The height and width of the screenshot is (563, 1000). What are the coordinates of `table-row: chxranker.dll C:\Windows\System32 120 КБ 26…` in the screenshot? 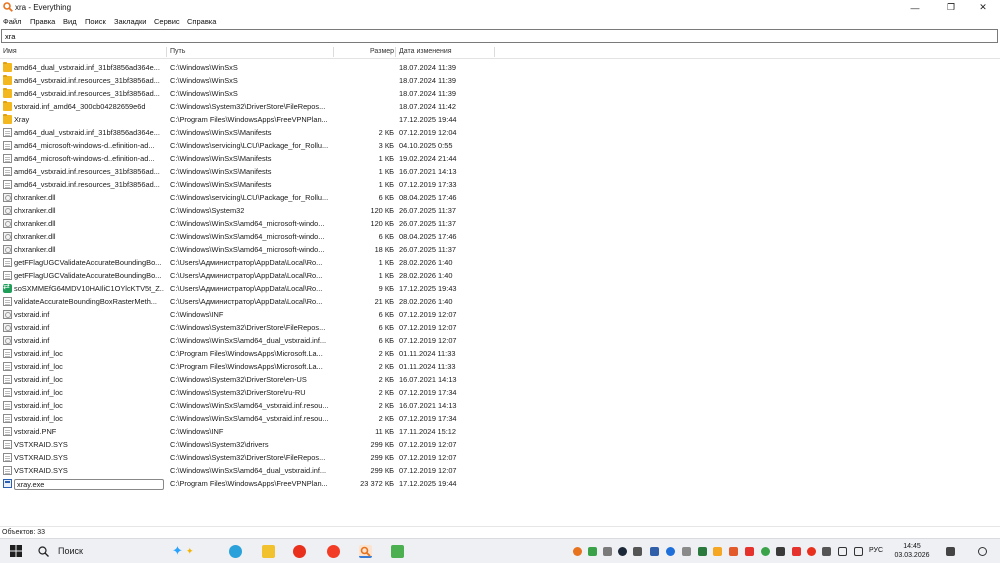 It's located at (500, 210).